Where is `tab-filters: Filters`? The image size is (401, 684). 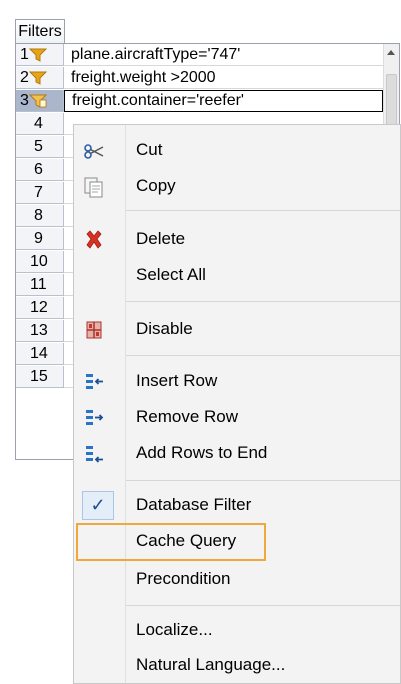 tab-filters: Filters is located at coordinates (40, 31).